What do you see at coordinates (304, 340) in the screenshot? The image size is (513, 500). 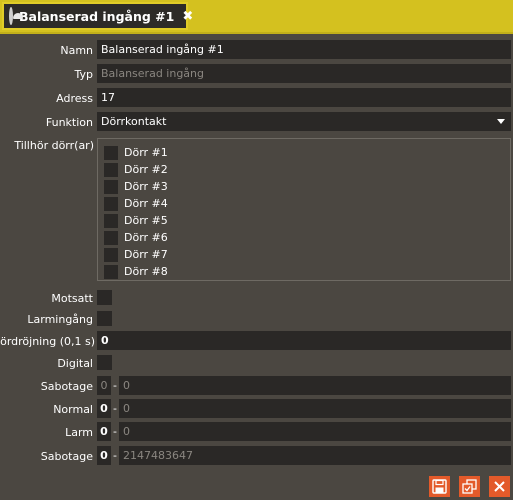 I see `fordrojning-field: 0` at bounding box center [304, 340].